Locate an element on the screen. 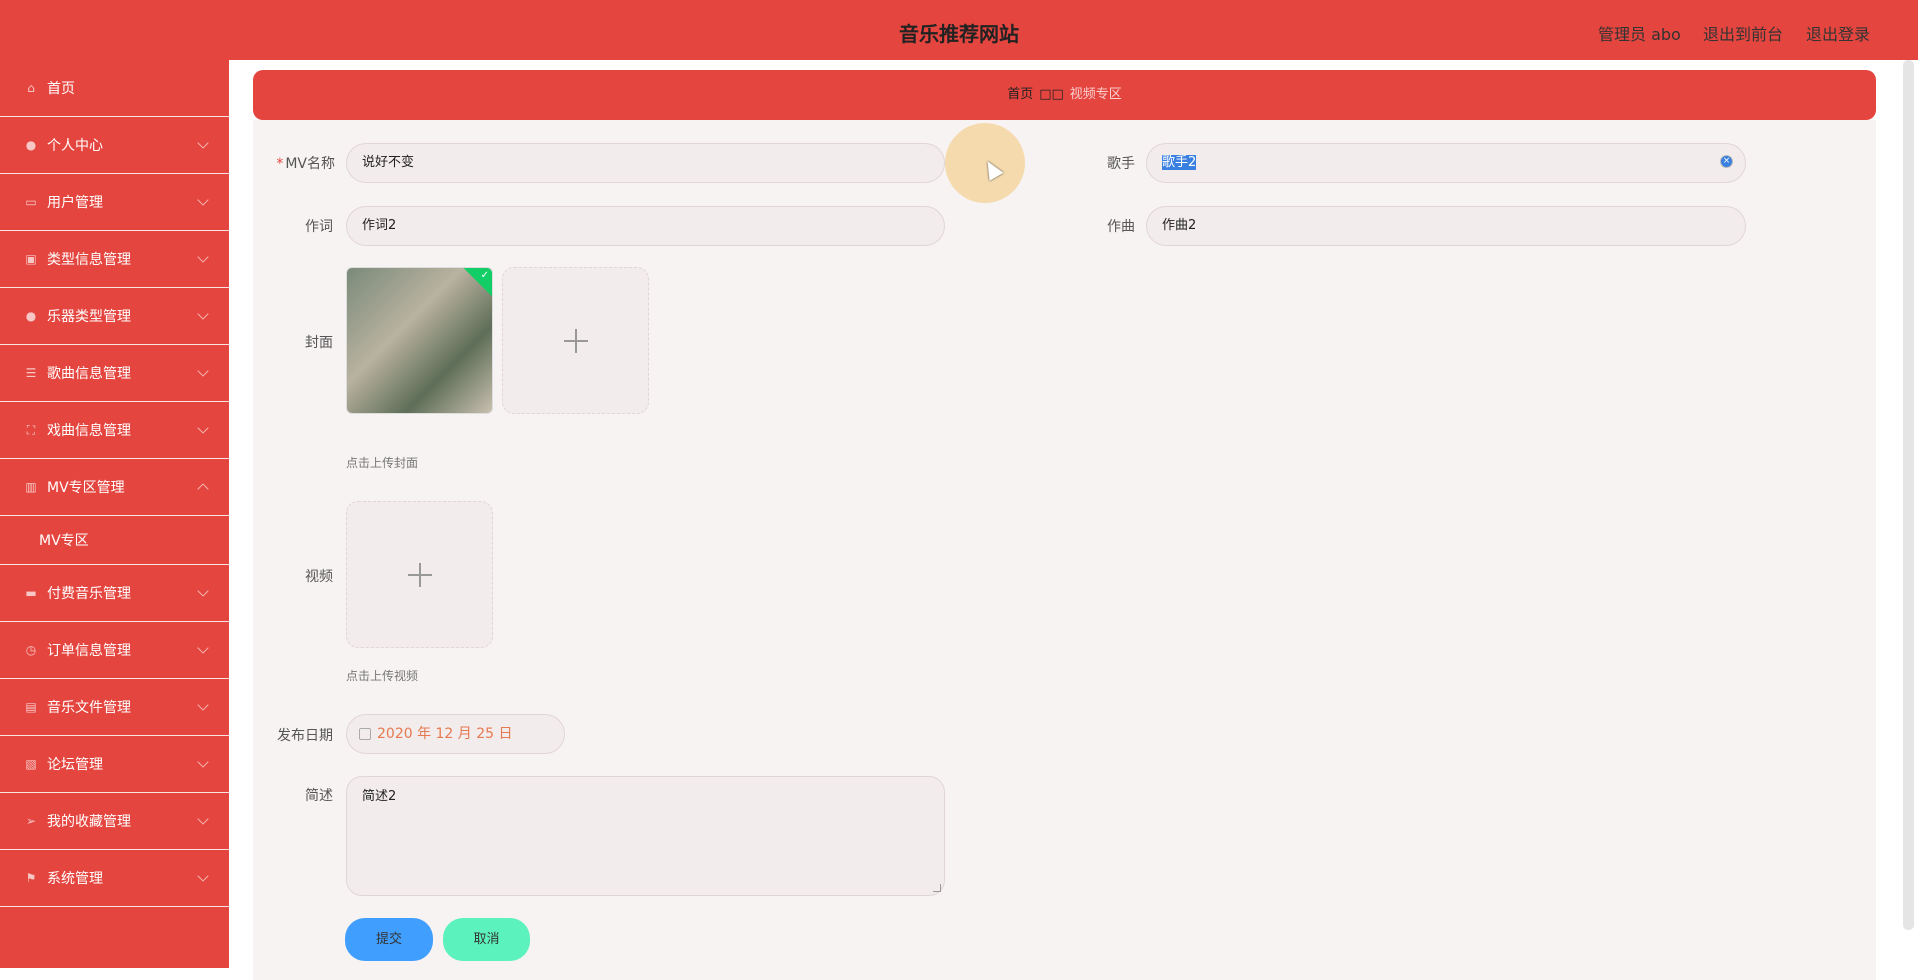 The image size is (1918, 980). video-upload-hint: 点击上传视频 is located at coordinates (382, 676).